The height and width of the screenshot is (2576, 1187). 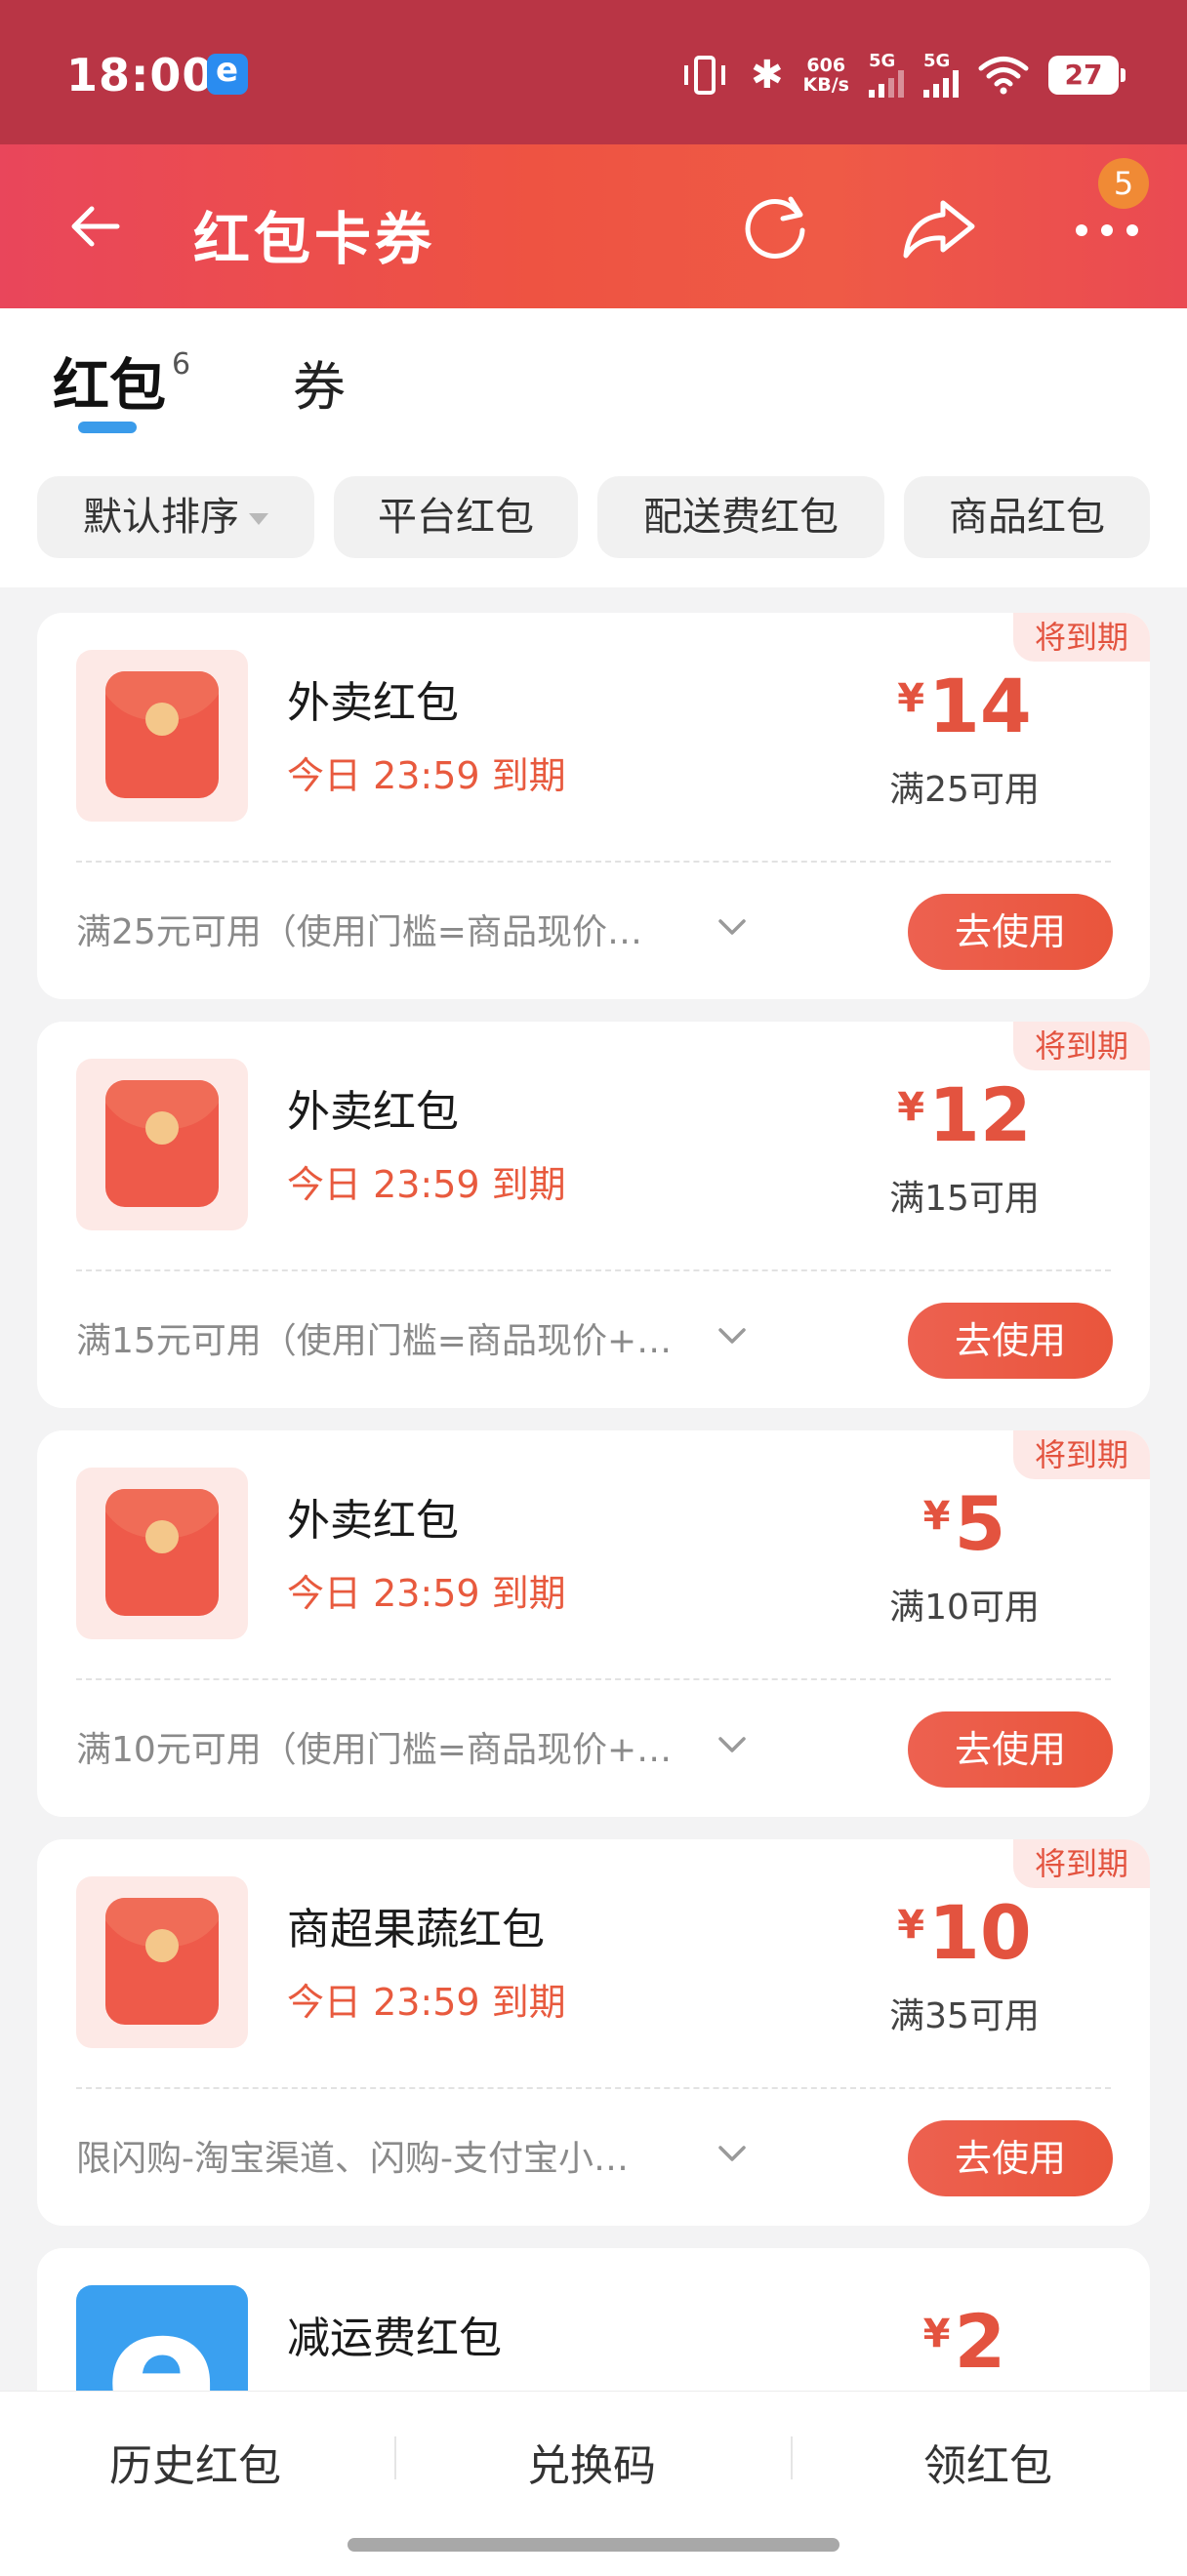 I want to click on bottom-action-bar: 历史红包 兑换码 领红包, so click(x=593, y=2483).